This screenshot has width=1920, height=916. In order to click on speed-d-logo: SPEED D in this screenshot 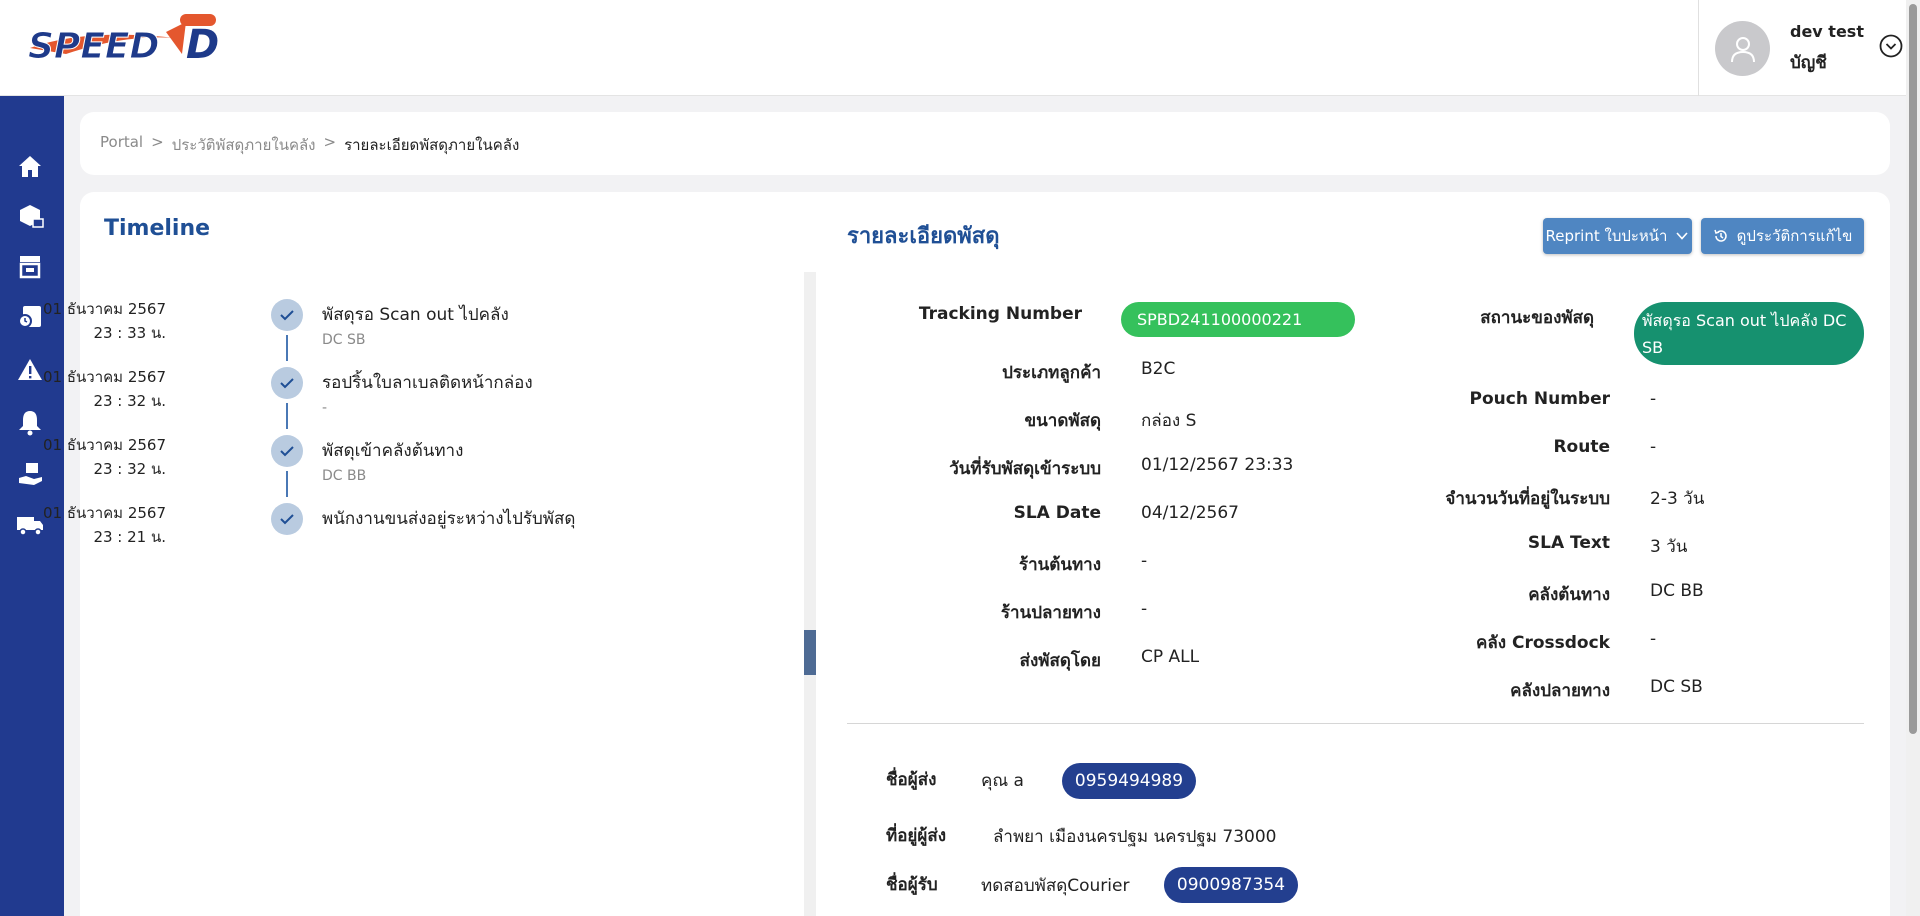, I will do `click(131, 41)`.